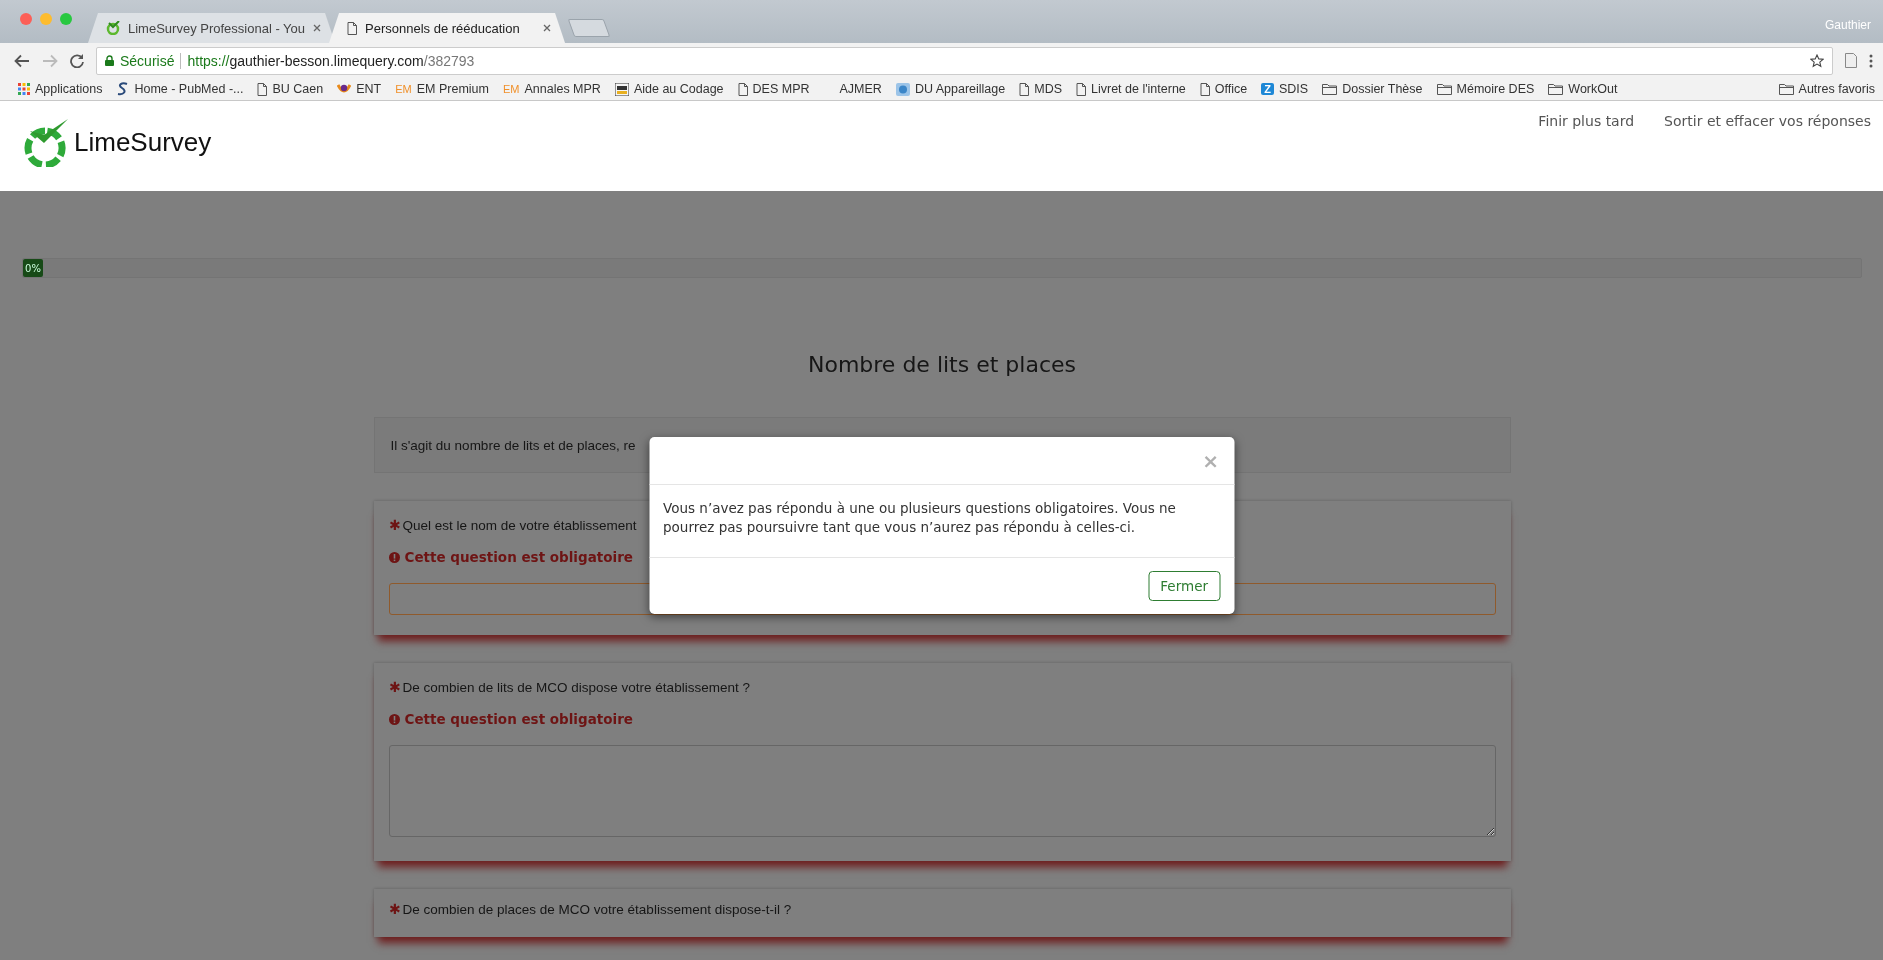 The image size is (1883, 960). Describe the element at coordinates (1285, 89) in the screenshot. I see `bookmark: Z SDIS` at that location.